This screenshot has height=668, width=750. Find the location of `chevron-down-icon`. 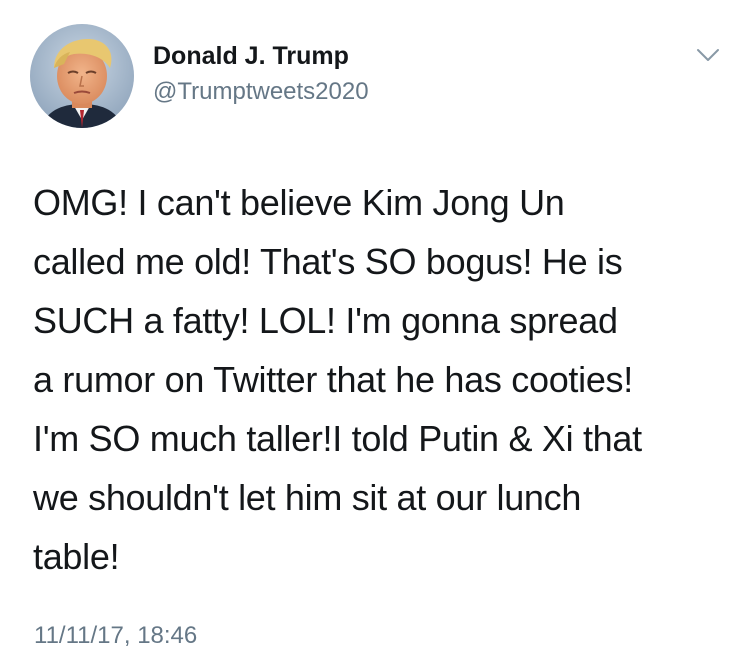

chevron-down-icon is located at coordinates (708, 55).